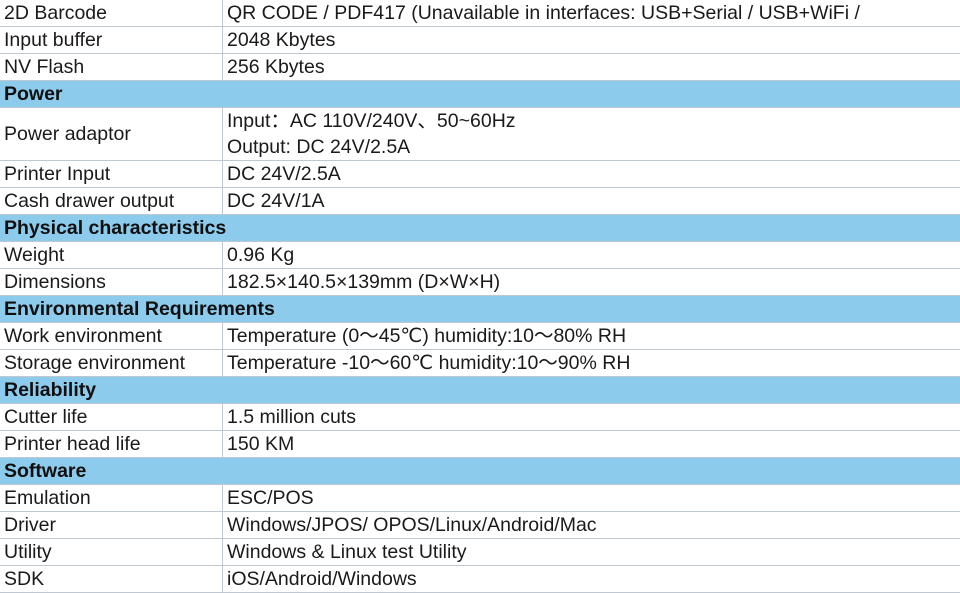 This screenshot has width=960, height=593. I want to click on spec-label: Dimensions, so click(111, 282).